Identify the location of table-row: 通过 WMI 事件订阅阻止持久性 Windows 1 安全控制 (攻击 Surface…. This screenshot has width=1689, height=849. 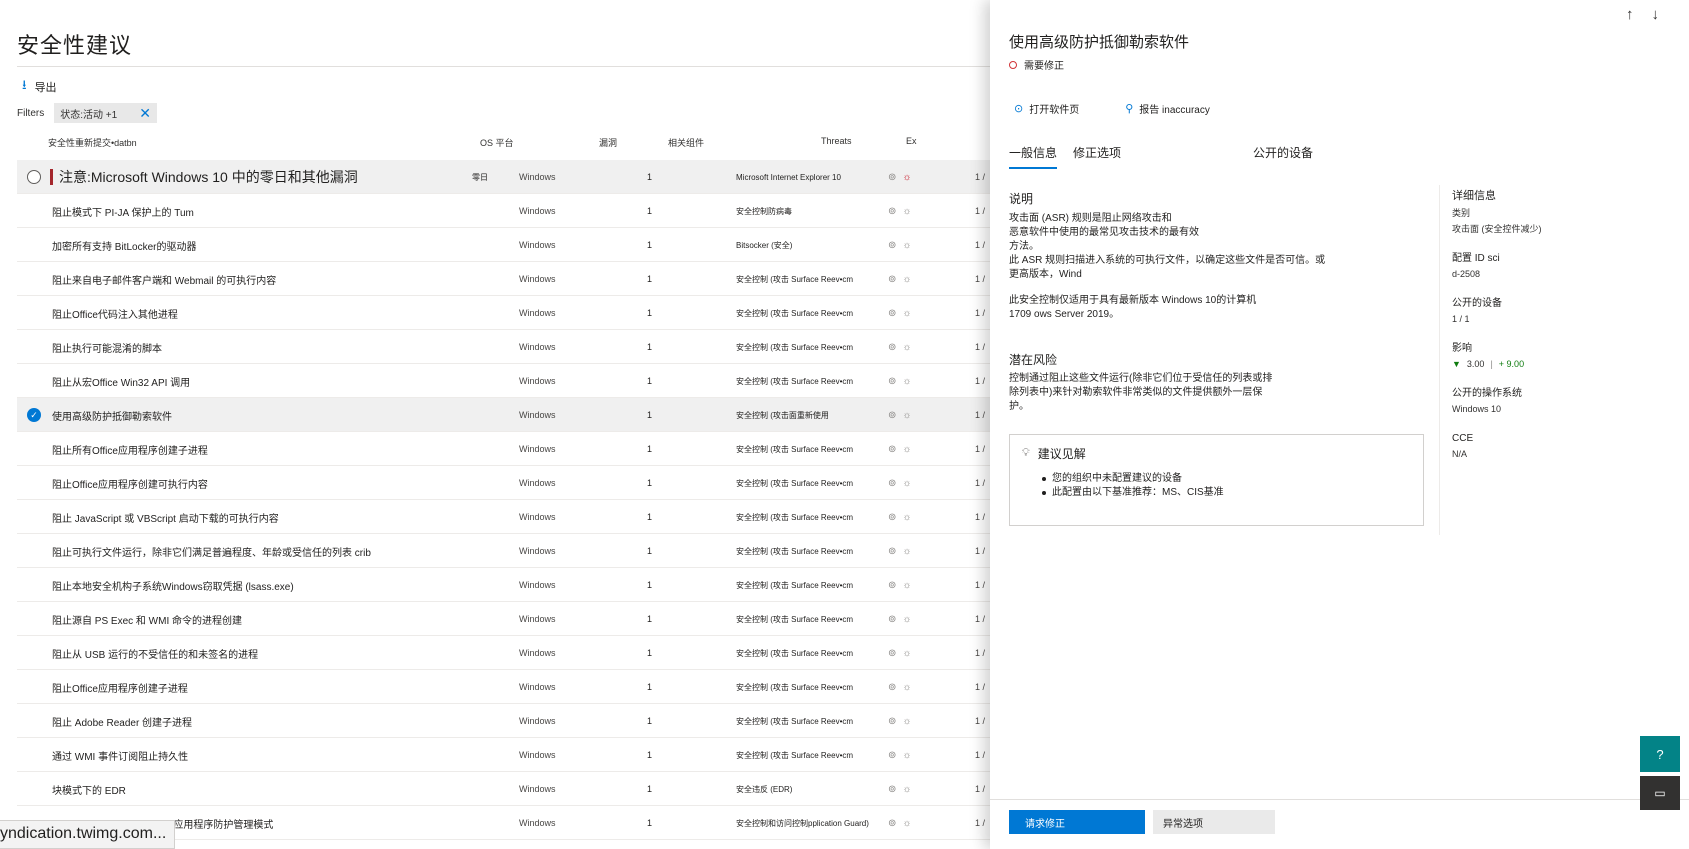
(503, 755).